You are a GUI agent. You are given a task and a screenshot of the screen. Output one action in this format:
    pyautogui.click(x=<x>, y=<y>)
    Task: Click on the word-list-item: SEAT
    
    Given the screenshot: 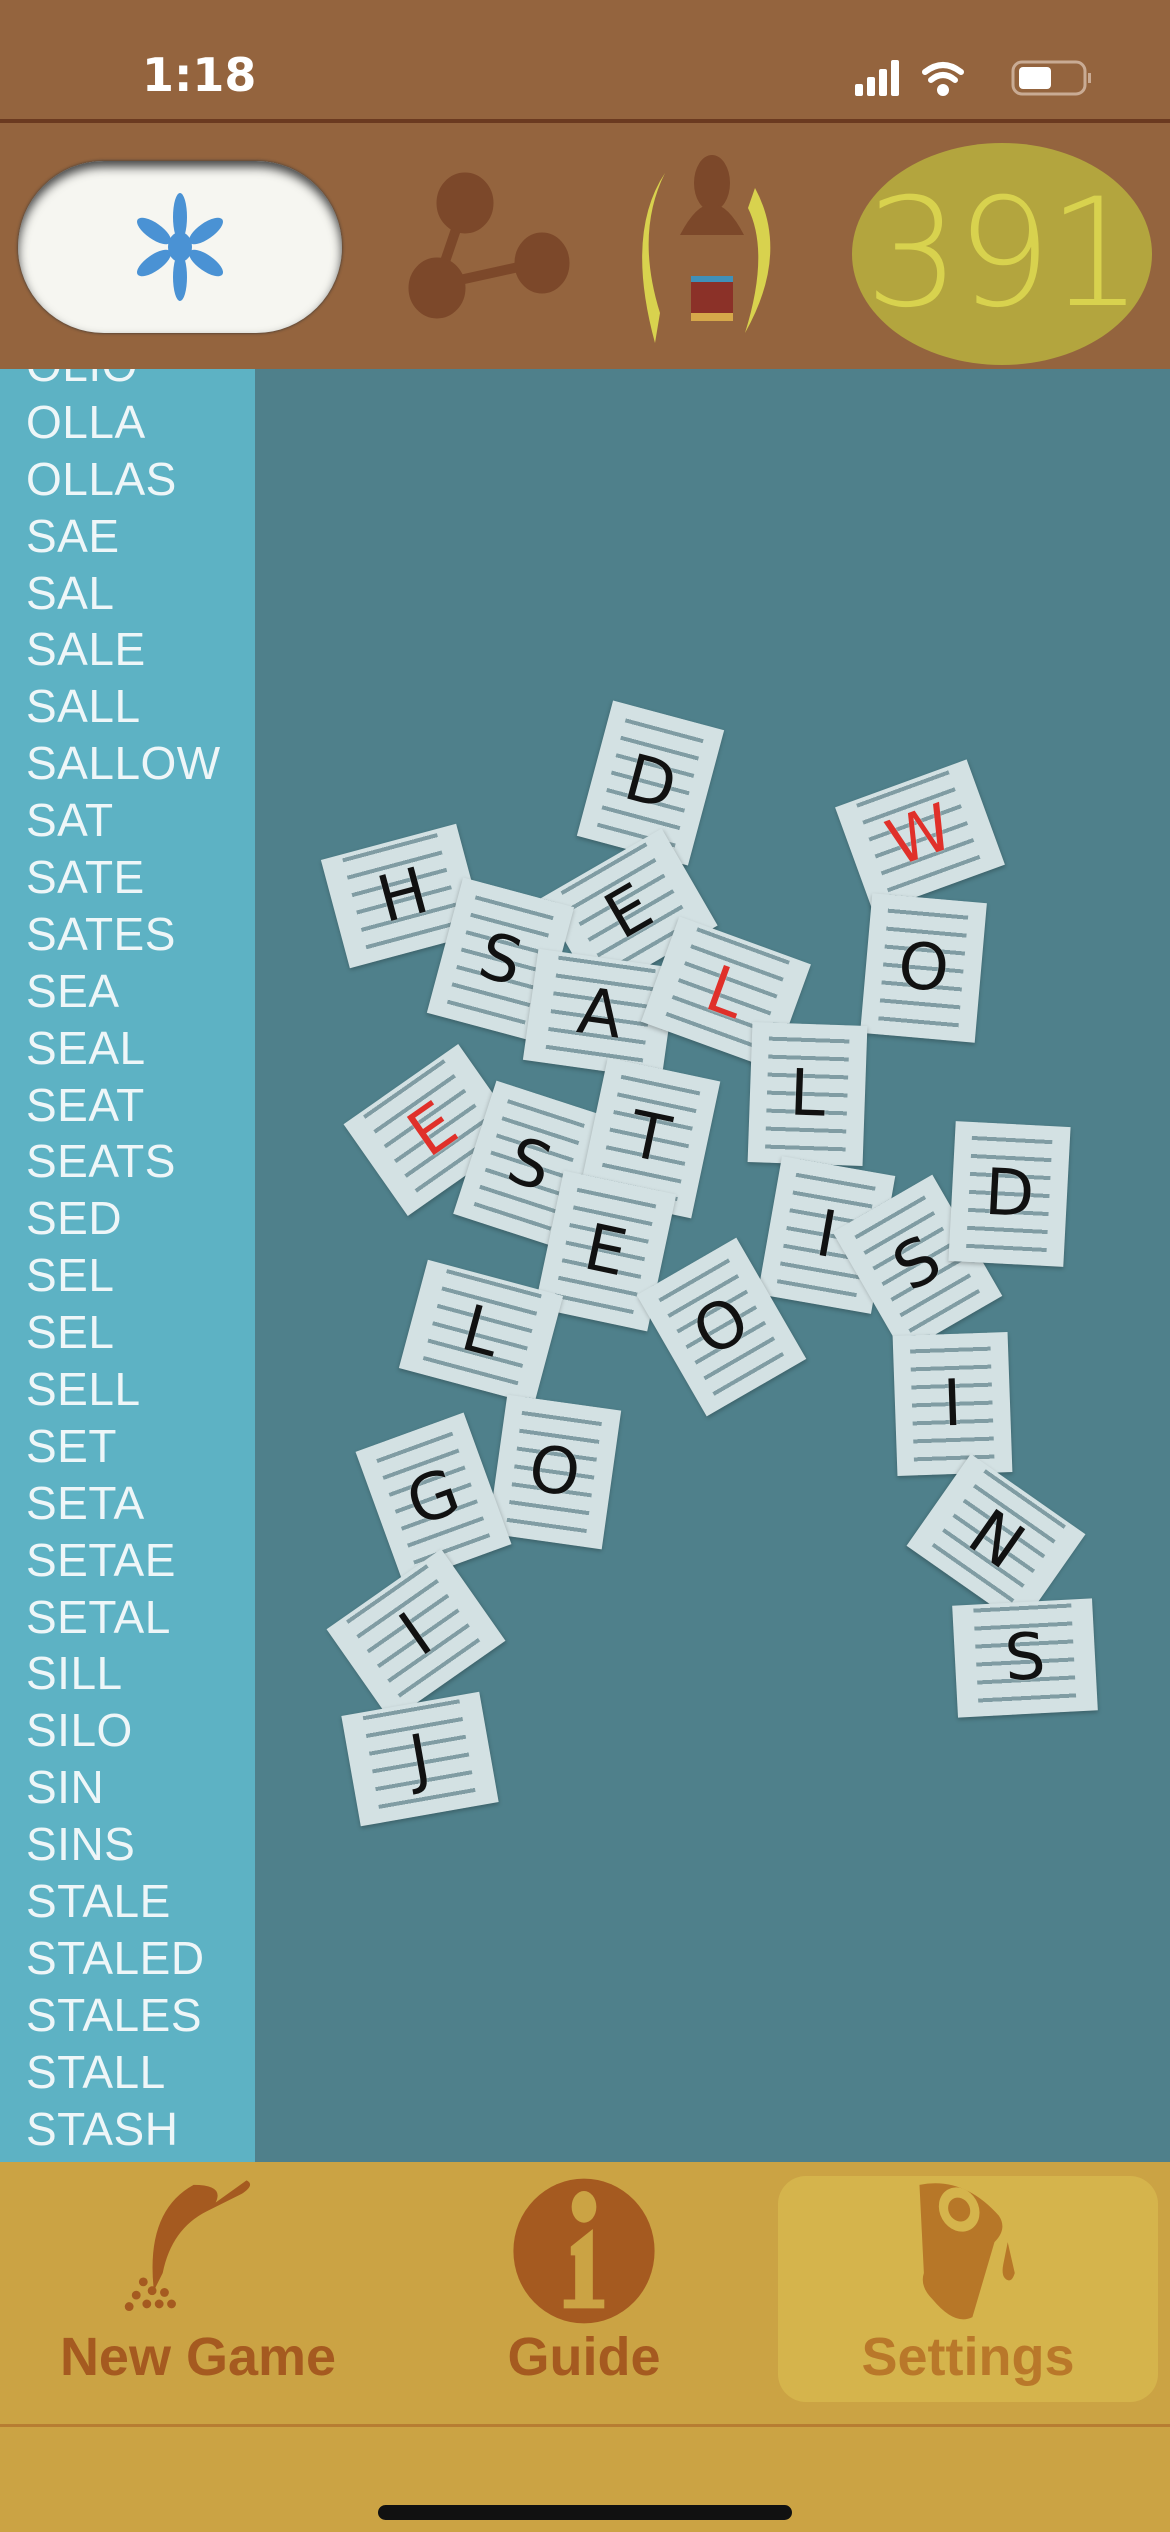 What is the action you would take?
    pyautogui.click(x=85, y=1104)
    